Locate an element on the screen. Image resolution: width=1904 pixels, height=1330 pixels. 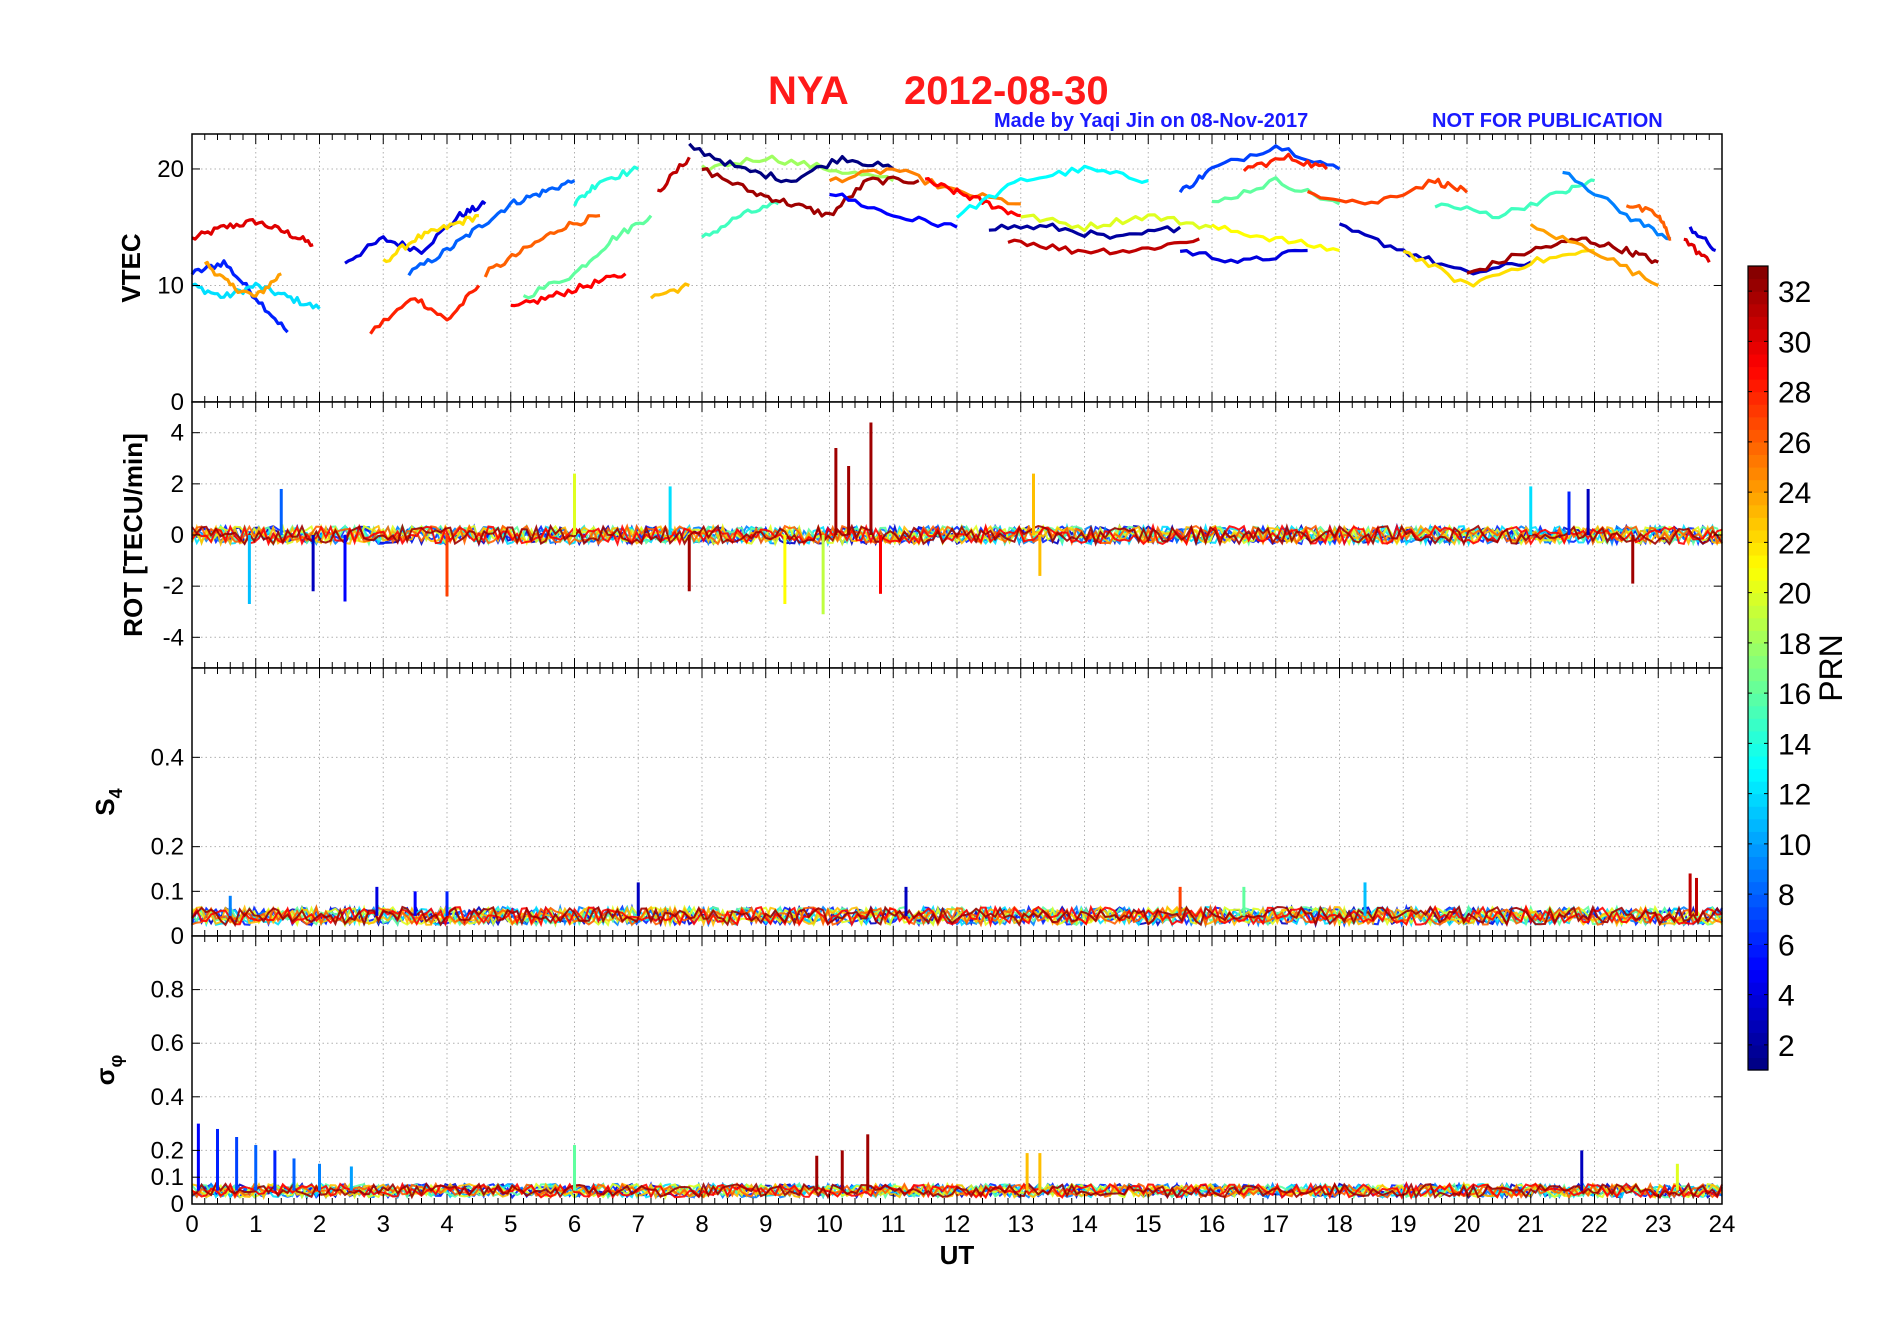
x-tick-label: 17 is located at coordinates (1275, 1224).